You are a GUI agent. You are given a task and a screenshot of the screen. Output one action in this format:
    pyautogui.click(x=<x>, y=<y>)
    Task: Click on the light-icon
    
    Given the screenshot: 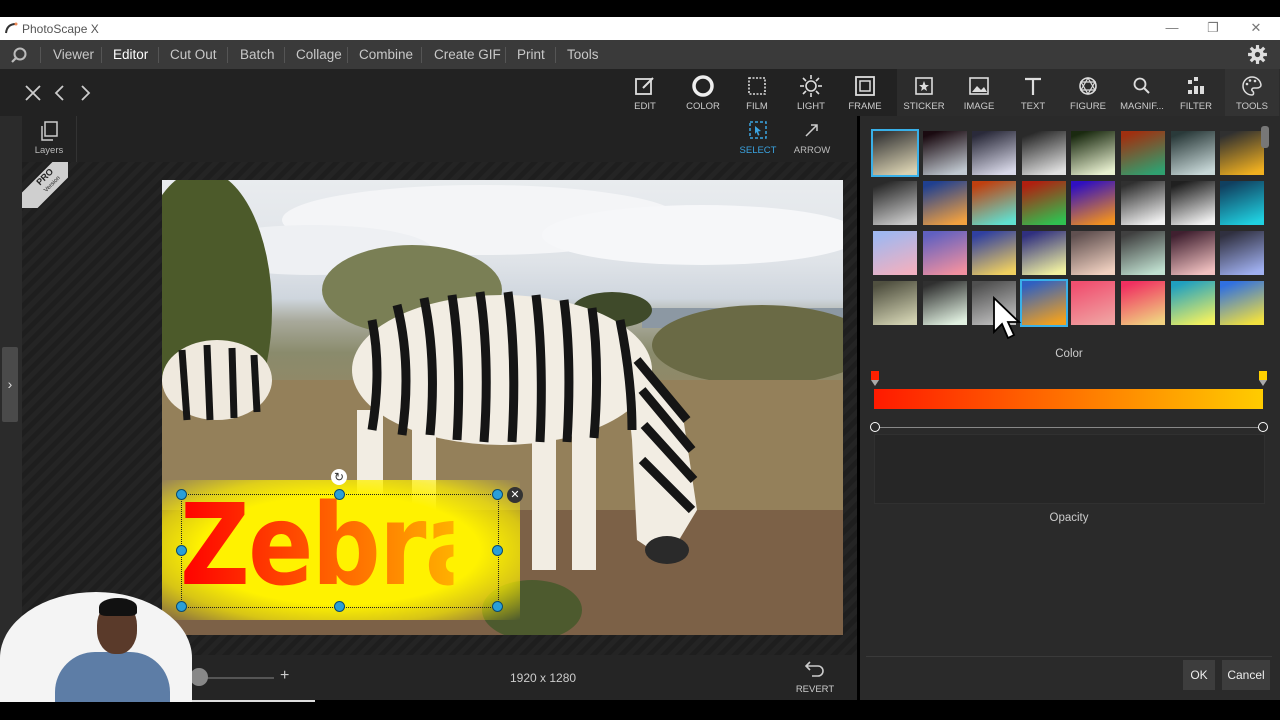 What is the action you would take?
    pyautogui.click(x=811, y=86)
    